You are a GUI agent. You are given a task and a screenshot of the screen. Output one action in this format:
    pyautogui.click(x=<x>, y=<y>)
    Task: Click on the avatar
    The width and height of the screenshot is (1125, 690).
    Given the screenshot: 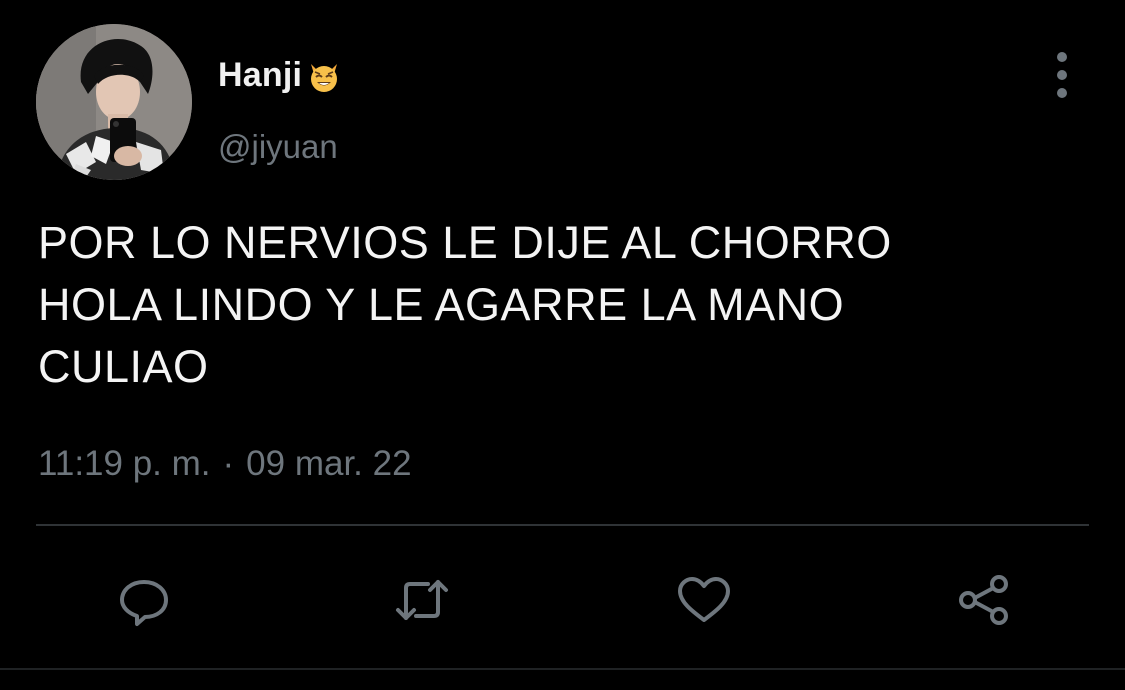 What is the action you would take?
    pyautogui.click(x=114, y=102)
    